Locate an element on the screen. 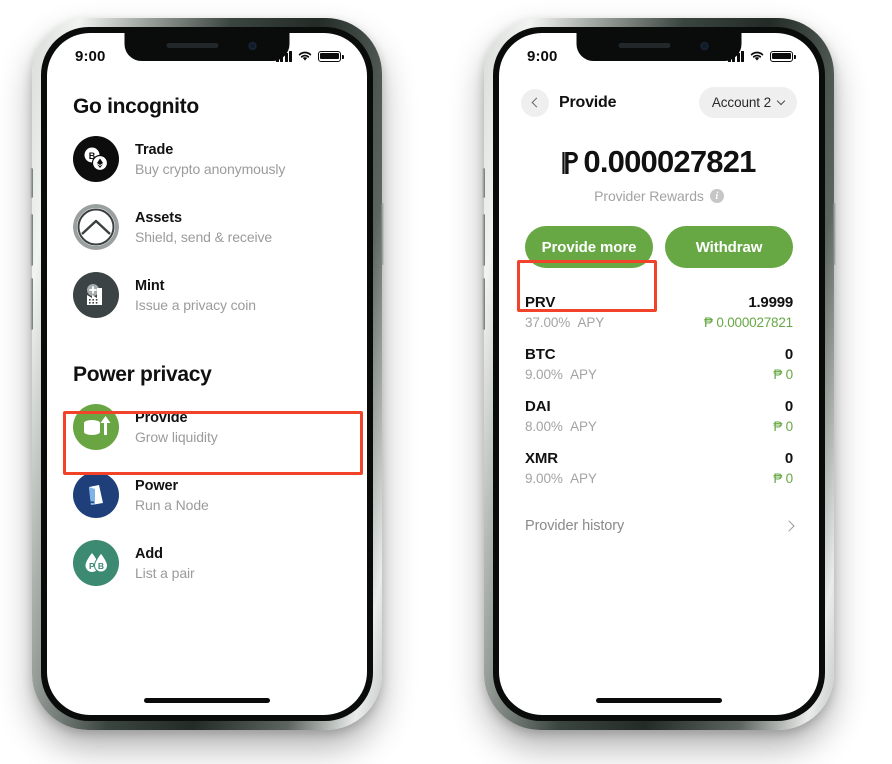 The height and width of the screenshot is (764, 892). menu-item-assets: Assets Shield, send & receive is located at coordinates (207, 227).